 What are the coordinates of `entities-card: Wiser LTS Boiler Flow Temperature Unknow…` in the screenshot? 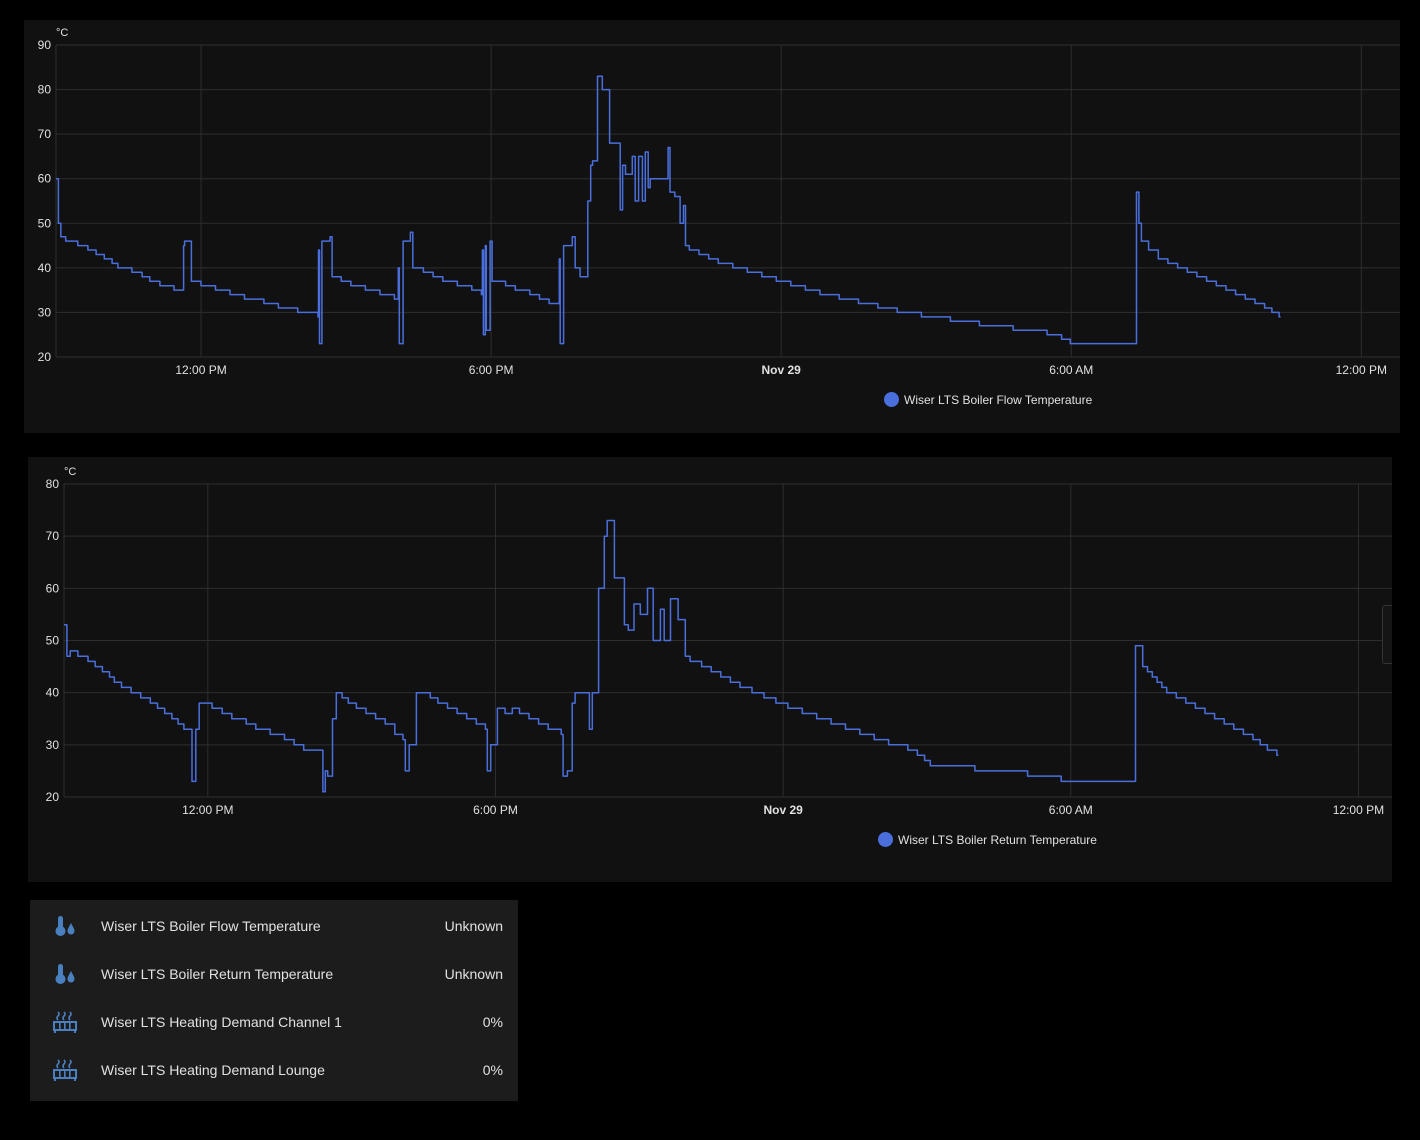 It's located at (274, 1000).